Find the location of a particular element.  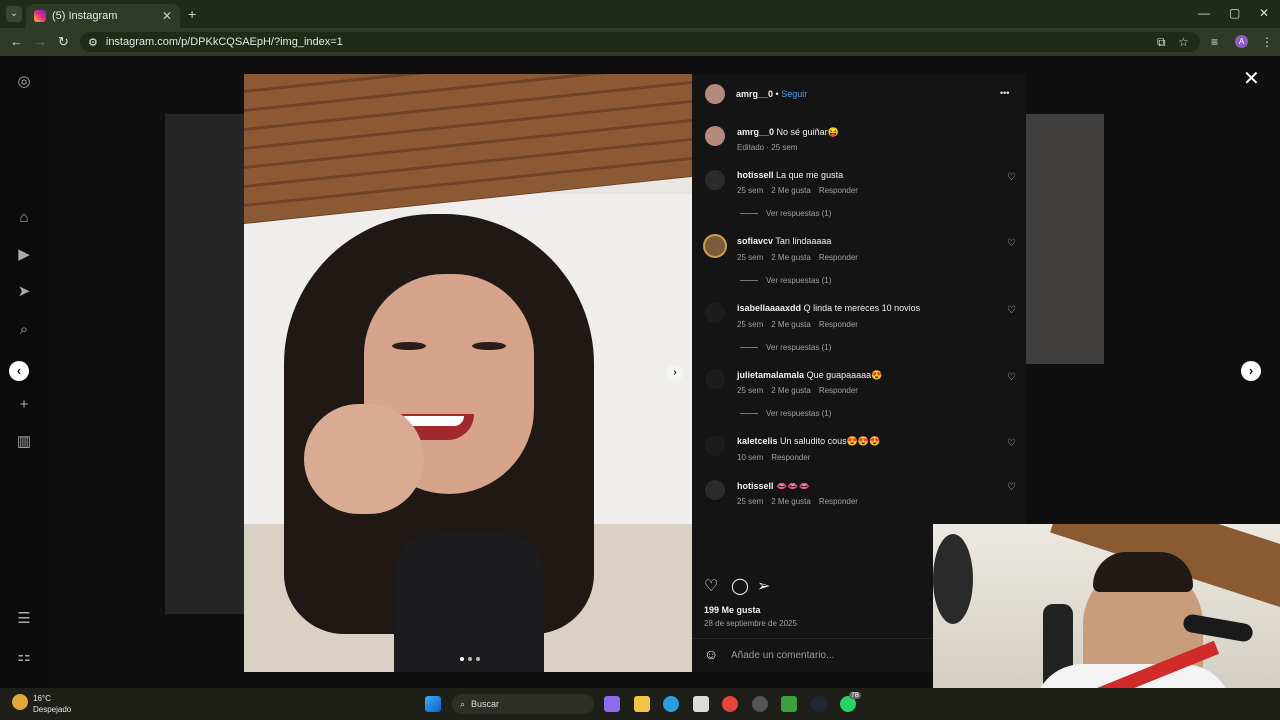

more-options-icon: ••• is located at coordinates (1004, 93).